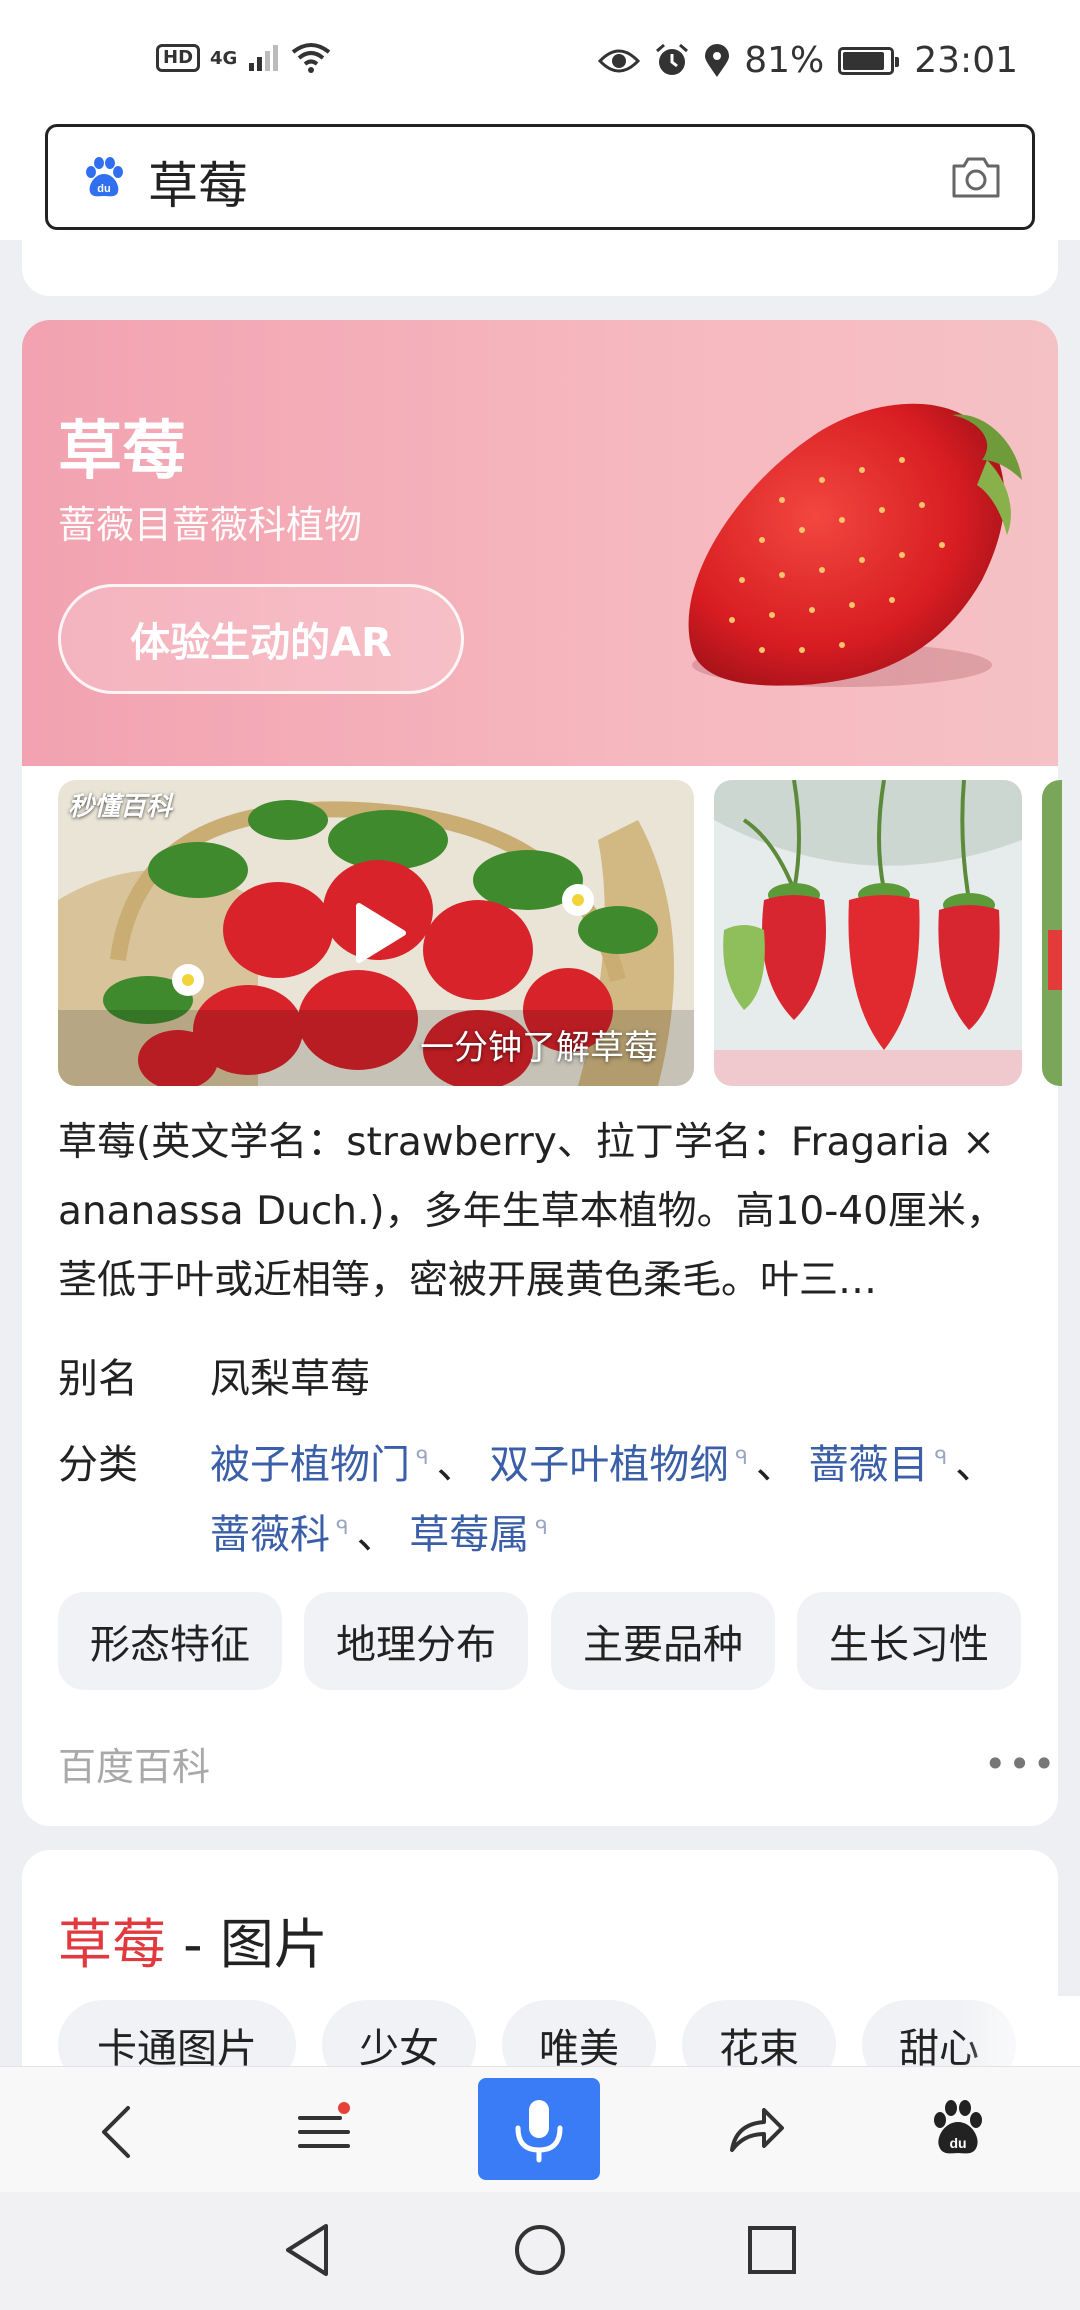  What do you see at coordinates (772, 2250) in the screenshot?
I see `nav-recents-icon` at bounding box center [772, 2250].